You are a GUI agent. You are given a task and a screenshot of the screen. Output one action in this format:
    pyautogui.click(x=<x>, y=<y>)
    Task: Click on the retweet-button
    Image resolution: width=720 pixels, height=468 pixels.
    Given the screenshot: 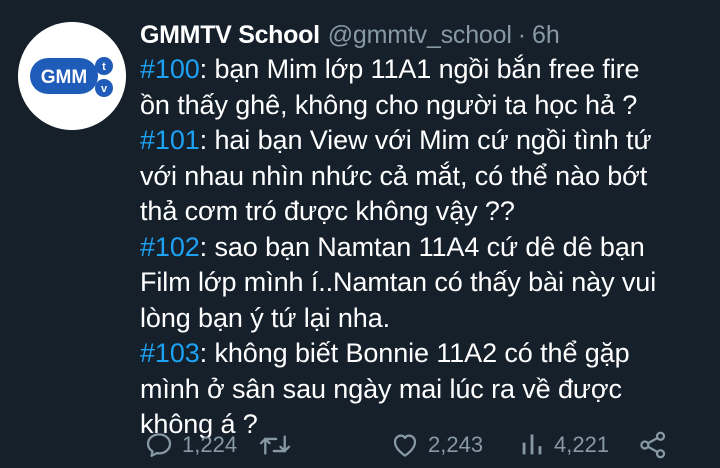 What is the action you would take?
    pyautogui.click(x=279, y=445)
    